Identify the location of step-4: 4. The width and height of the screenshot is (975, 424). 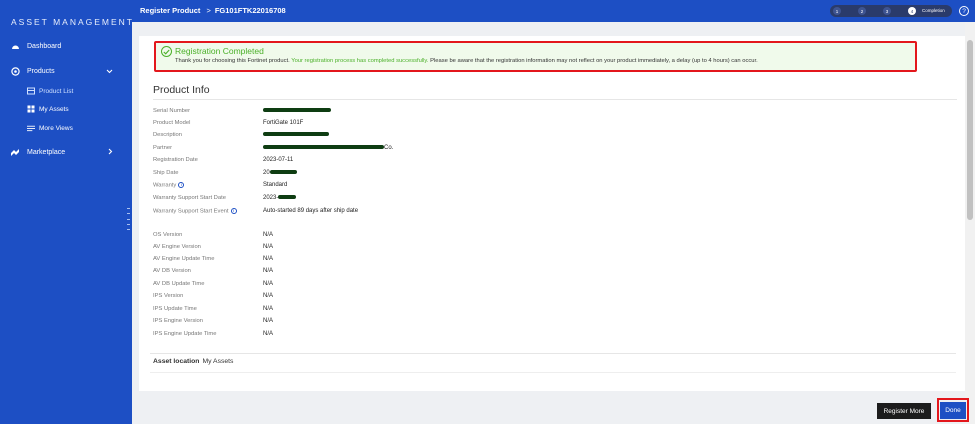
(912, 11).